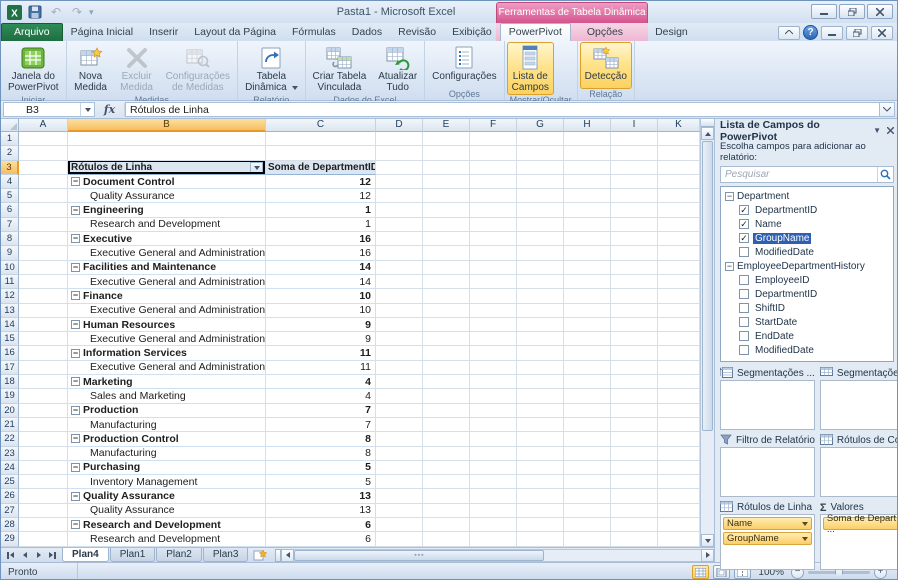 This screenshot has width=898, height=580. I want to click on row-header-26: 26, so click(10, 496).